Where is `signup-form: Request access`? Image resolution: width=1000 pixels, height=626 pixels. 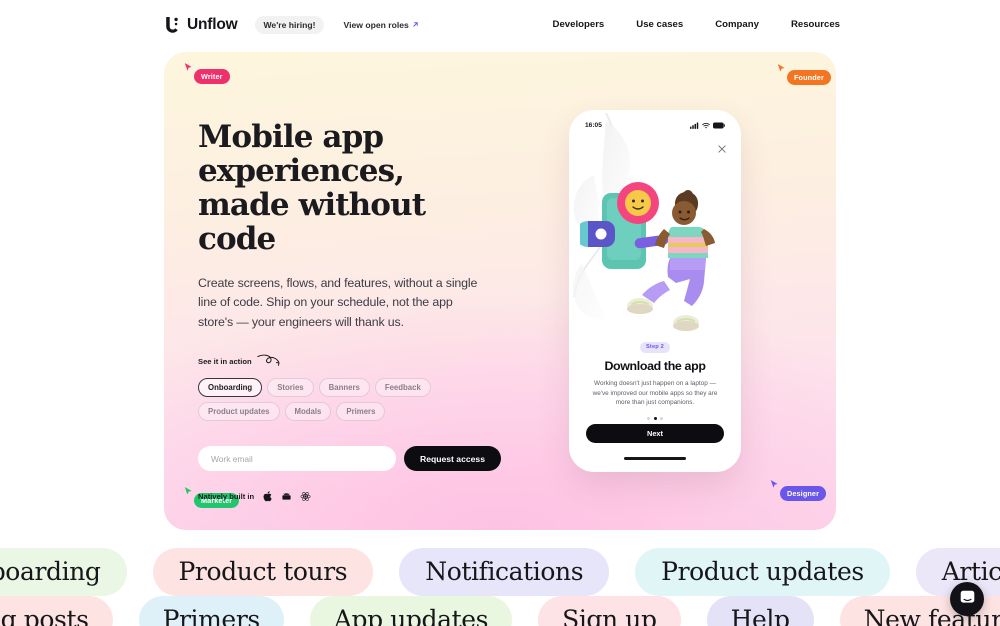
signup-form: Request access is located at coordinates (350, 459).